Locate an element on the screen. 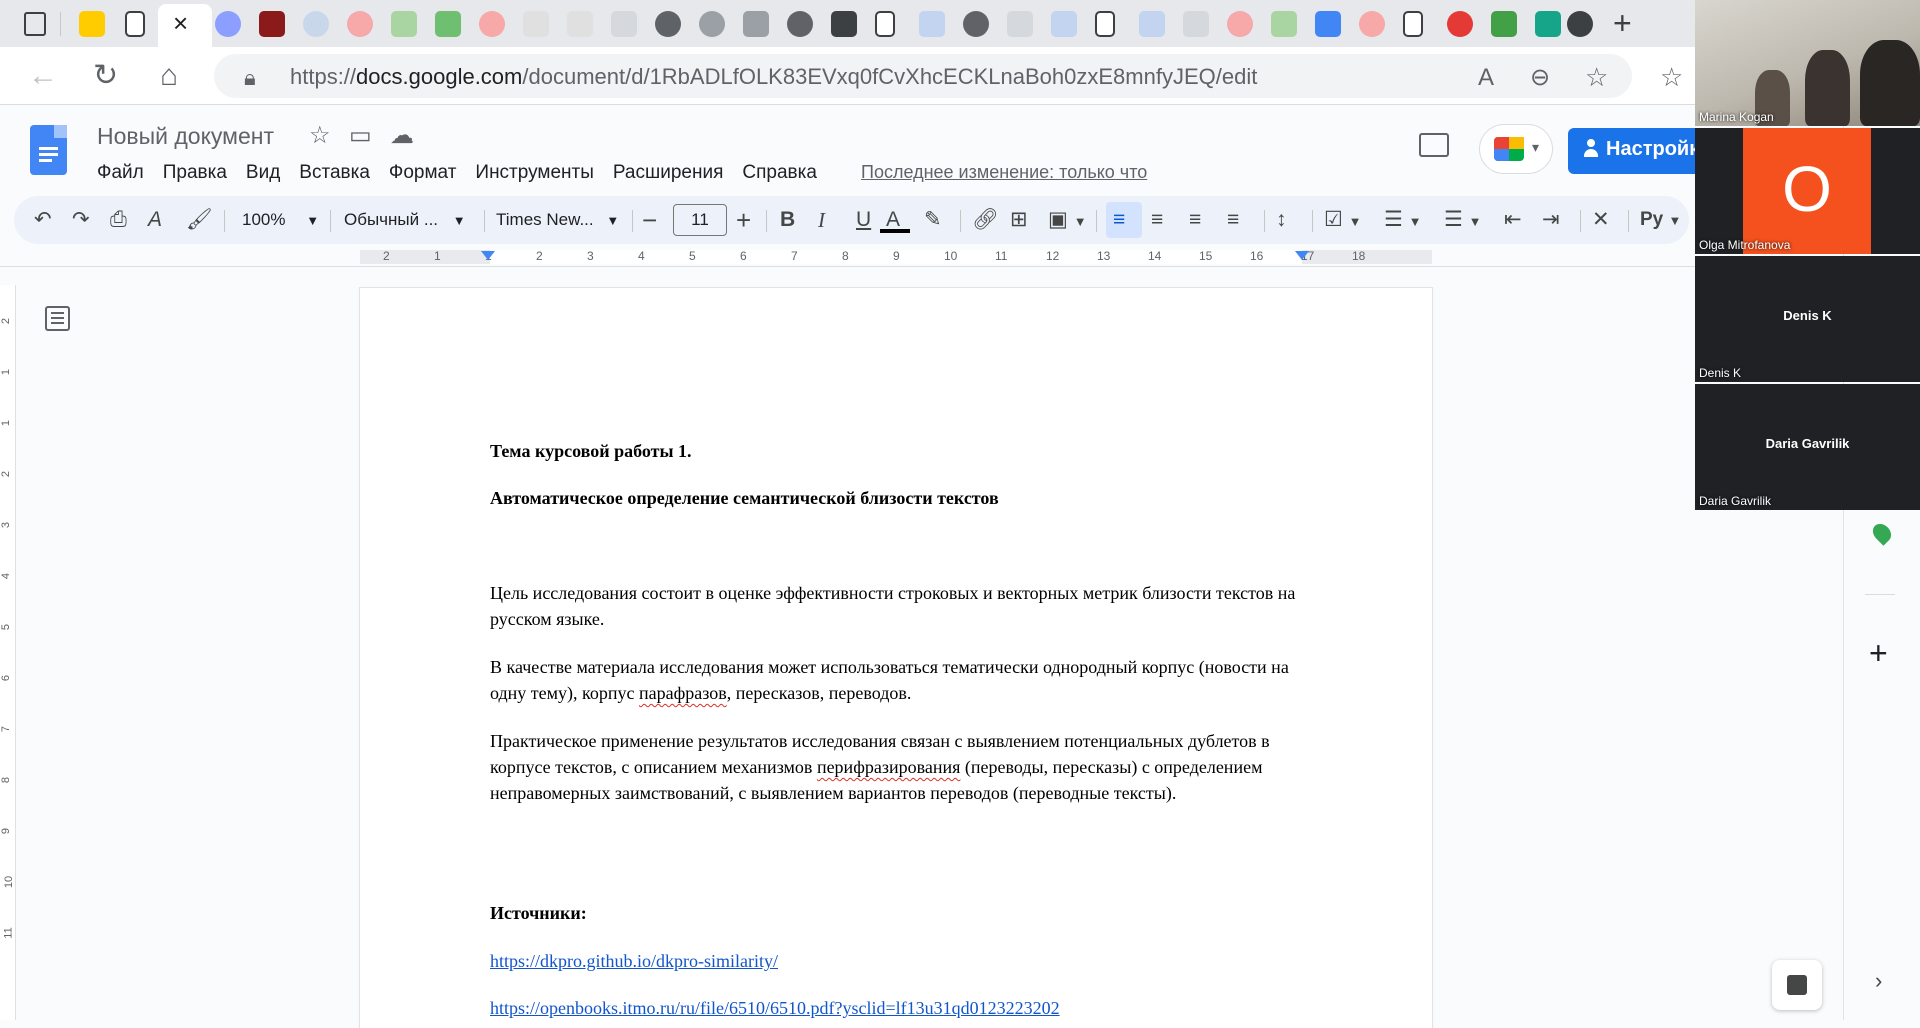 The width and height of the screenshot is (1920, 1028). lock-icon: 🔒︎ is located at coordinates (250, 78).